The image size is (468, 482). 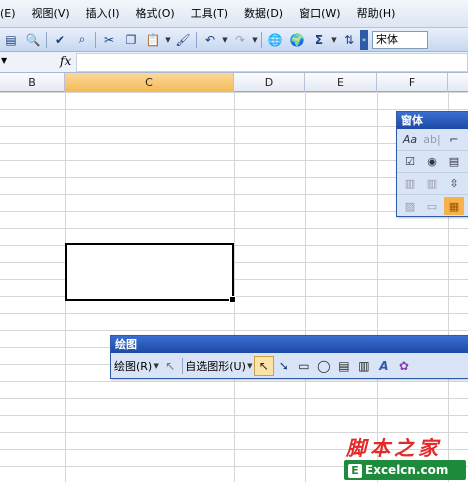 I want to click on paste-dropdown-icon: ▼, so click(x=168, y=40).